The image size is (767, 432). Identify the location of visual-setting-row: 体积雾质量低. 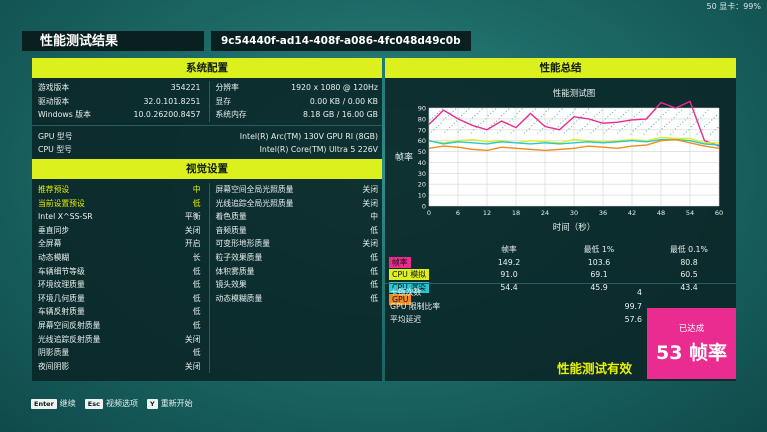
(297, 271).